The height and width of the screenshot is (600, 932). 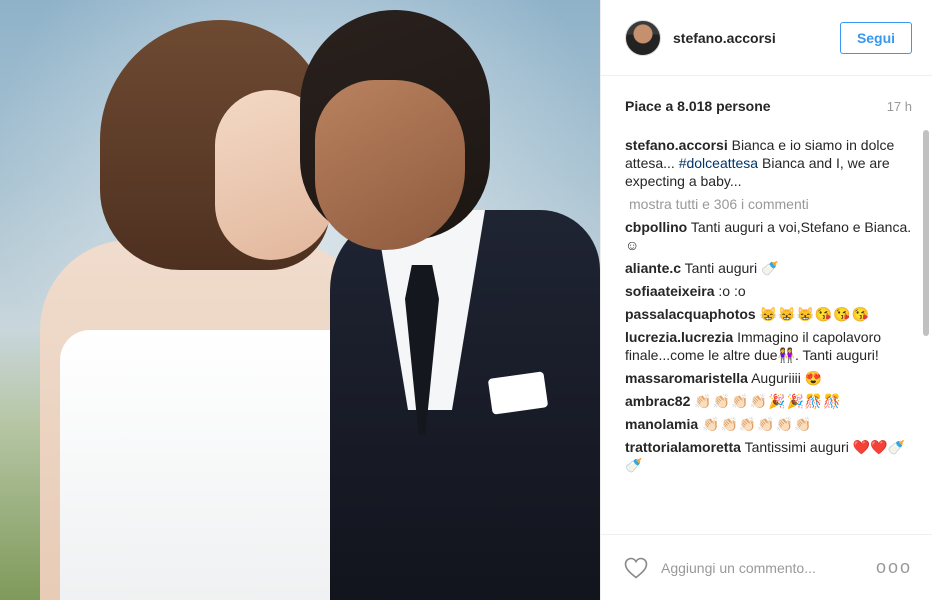 What do you see at coordinates (661, 424) in the screenshot?
I see `comment-username: manolamia` at bounding box center [661, 424].